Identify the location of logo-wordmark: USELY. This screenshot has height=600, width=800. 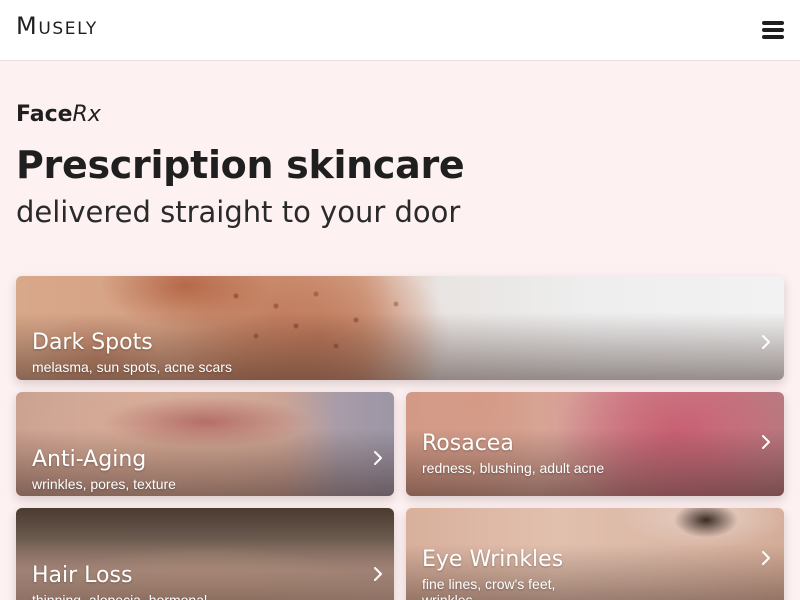
(68, 29).